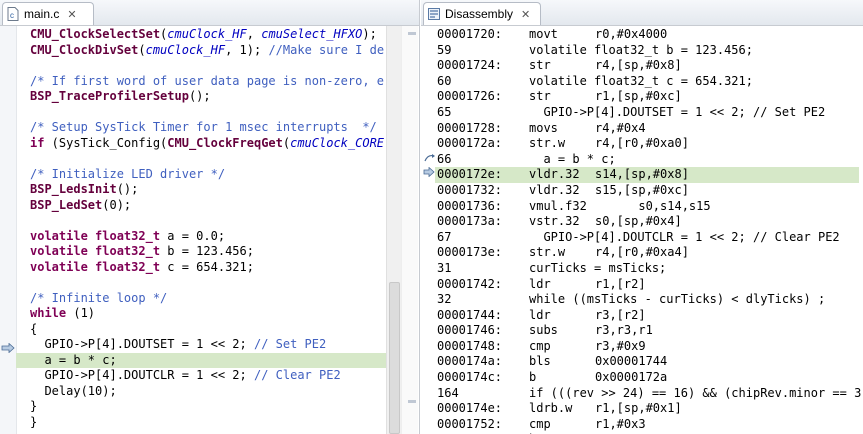 The width and height of the screenshot is (863, 434). What do you see at coordinates (444, 267) in the screenshot?
I see `source-line-number: 31` at bounding box center [444, 267].